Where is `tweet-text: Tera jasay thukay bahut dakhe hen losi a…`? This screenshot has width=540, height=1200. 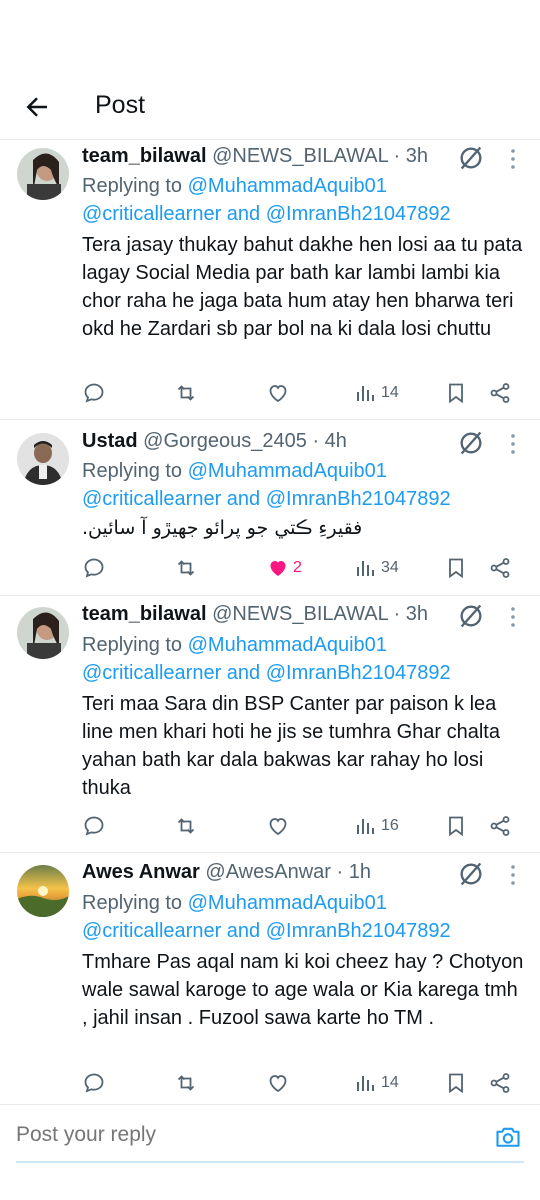 tweet-text: Tera jasay thukay bahut dakhe hen losi a… is located at coordinates (302, 287).